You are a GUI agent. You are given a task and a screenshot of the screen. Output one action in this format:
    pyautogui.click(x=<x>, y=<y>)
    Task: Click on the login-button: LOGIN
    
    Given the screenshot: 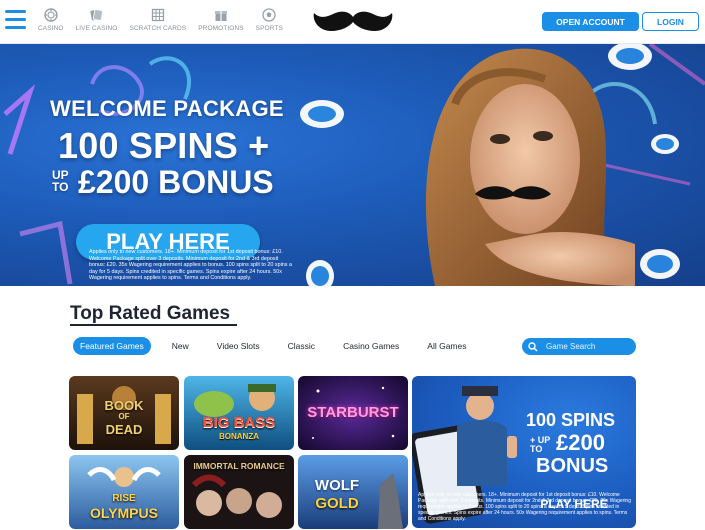 What is the action you would take?
    pyautogui.click(x=670, y=21)
    